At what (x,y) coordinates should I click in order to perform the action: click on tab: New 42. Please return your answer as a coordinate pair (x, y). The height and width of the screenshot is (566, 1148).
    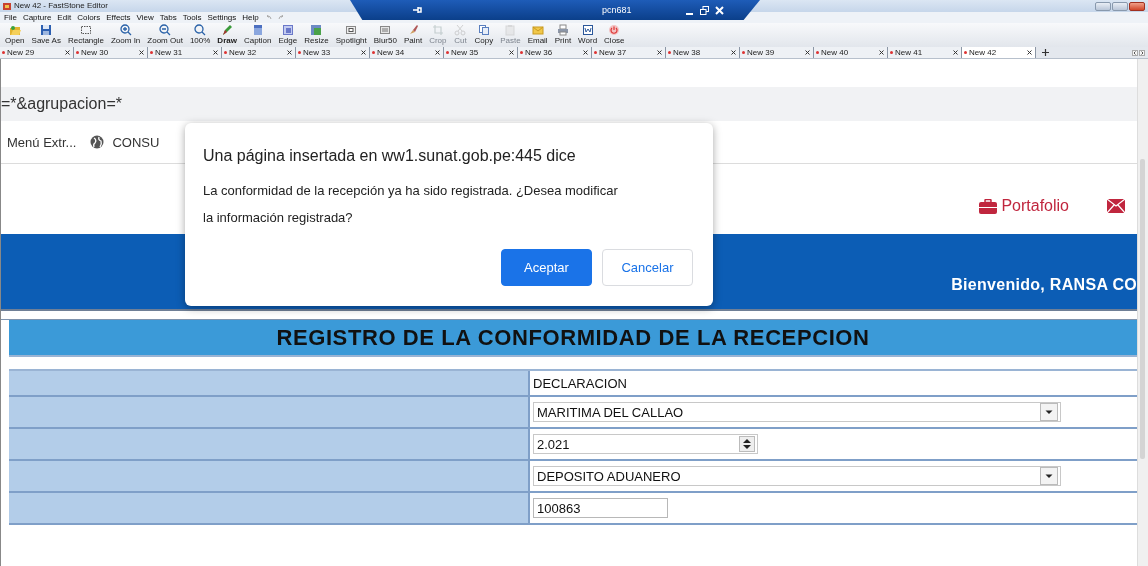
    Looking at the image, I should click on (999, 52).